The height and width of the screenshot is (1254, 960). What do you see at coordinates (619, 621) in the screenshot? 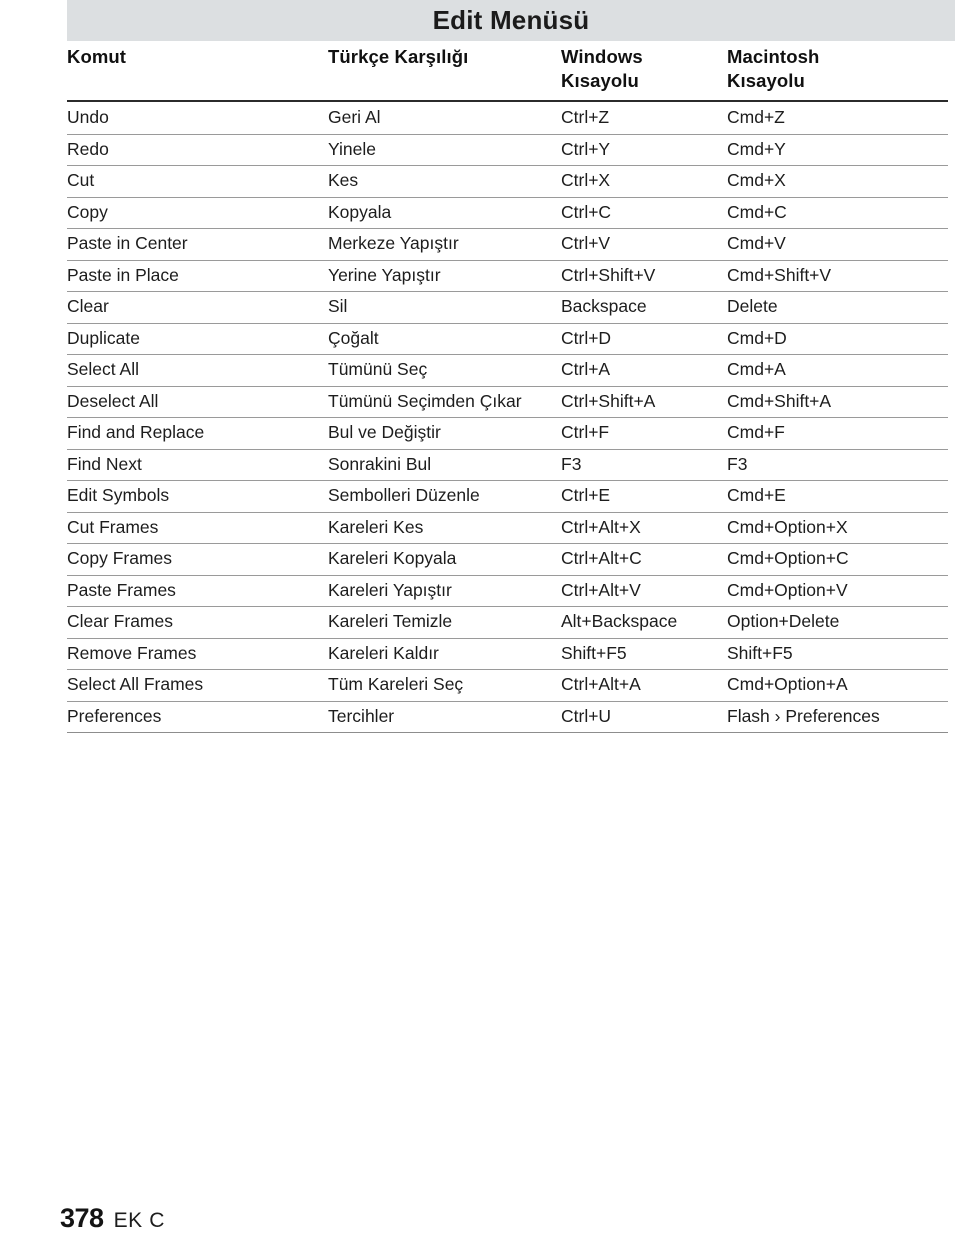
I see `cell-windows-shortcut: Alt+Backspace` at bounding box center [619, 621].